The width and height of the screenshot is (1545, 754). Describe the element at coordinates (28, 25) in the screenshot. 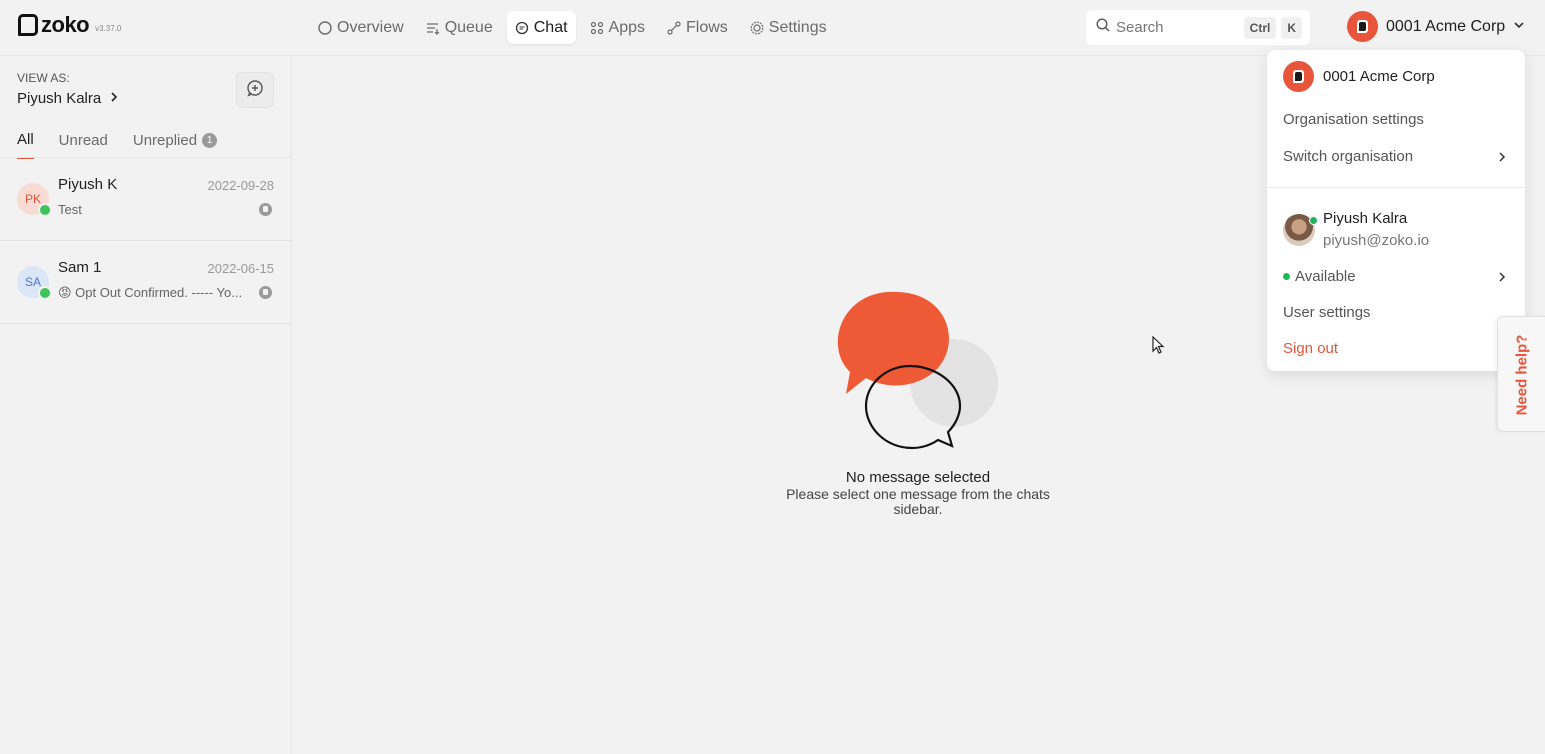

I see `zoko-logo-icon` at that location.